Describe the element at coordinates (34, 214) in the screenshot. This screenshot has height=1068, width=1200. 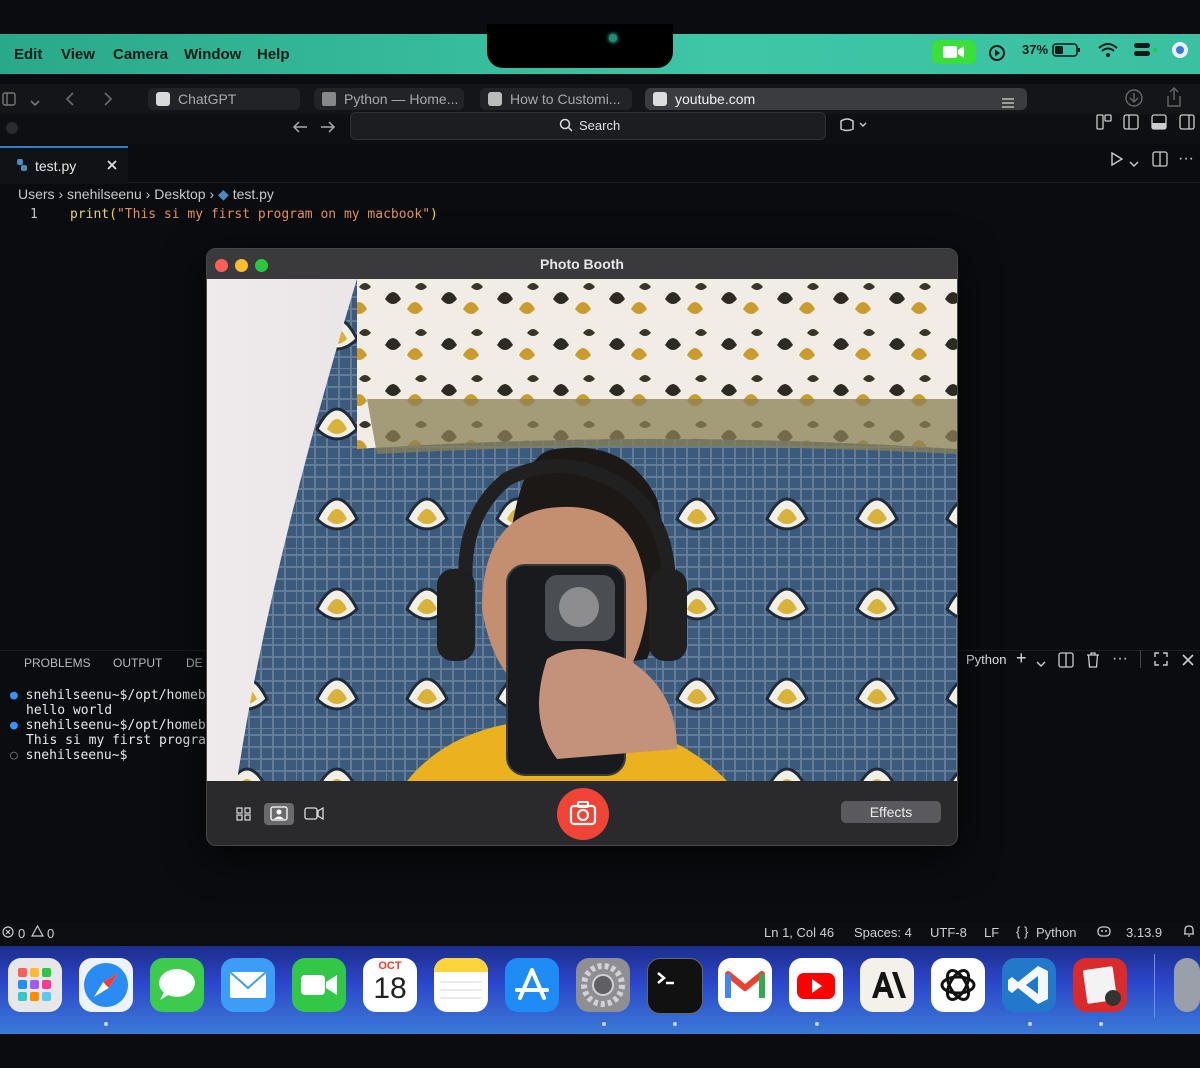
I see `line-number: 1` at that location.